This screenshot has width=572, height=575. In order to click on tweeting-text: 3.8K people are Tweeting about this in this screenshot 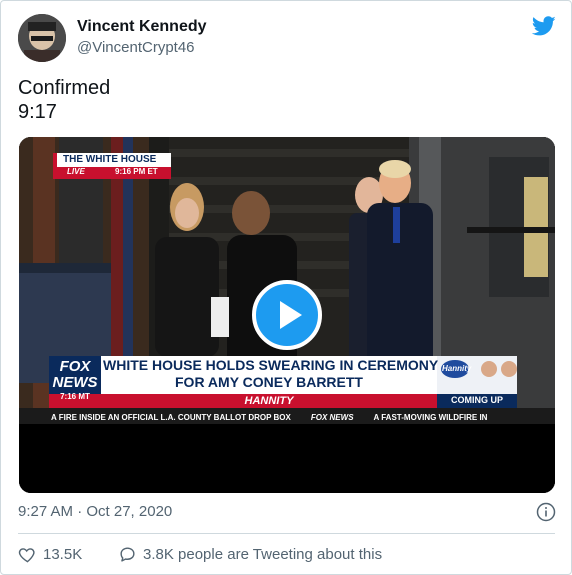, I will do `click(263, 554)`.